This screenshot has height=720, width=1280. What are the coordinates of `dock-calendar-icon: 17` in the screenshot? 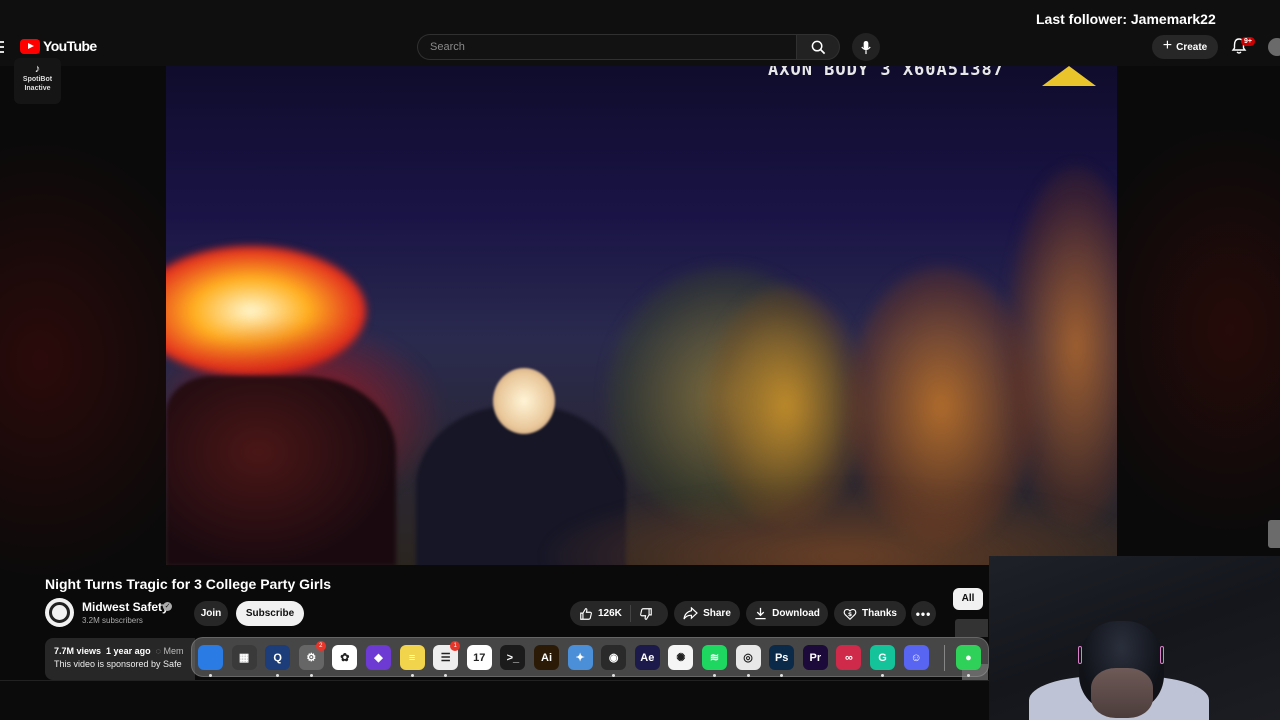 It's located at (479, 657).